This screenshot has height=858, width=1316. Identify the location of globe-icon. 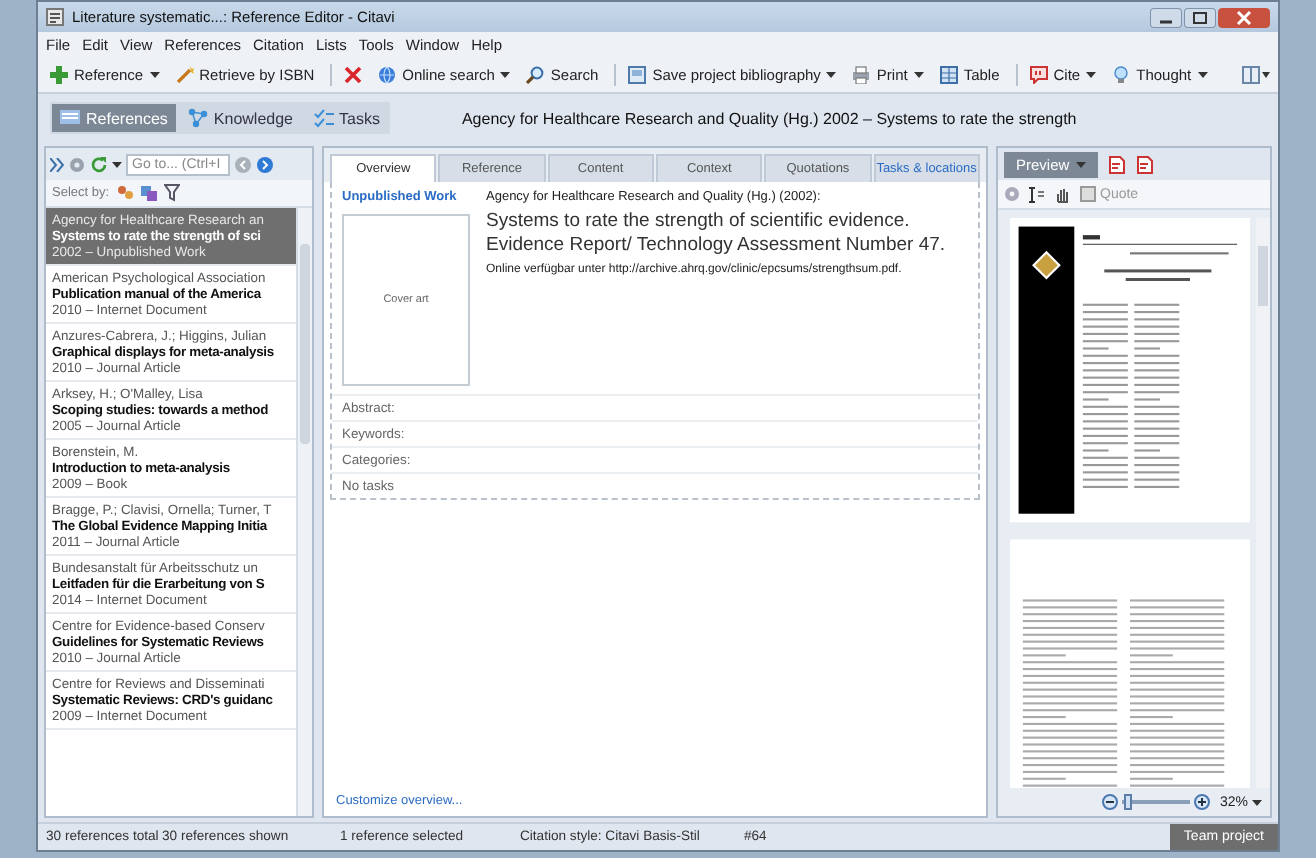
(387, 74).